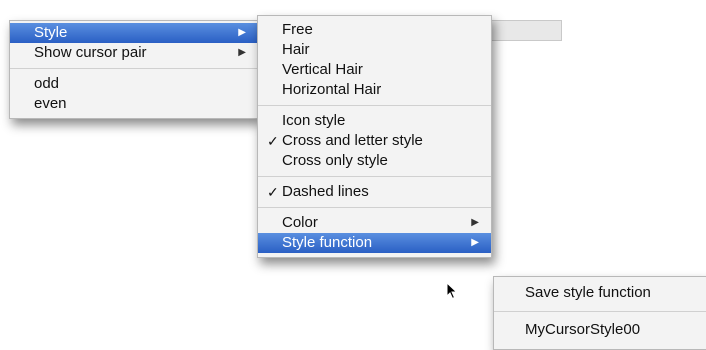 This screenshot has height=350, width=706. Describe the element at coordinates (134, 84) in the screenshot. I see `menu-item-odd: odd` at that location.